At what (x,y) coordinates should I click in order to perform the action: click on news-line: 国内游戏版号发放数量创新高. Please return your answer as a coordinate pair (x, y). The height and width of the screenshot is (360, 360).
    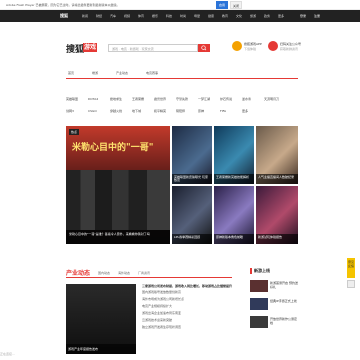
    Looking at the image, I should click on (190, 292).